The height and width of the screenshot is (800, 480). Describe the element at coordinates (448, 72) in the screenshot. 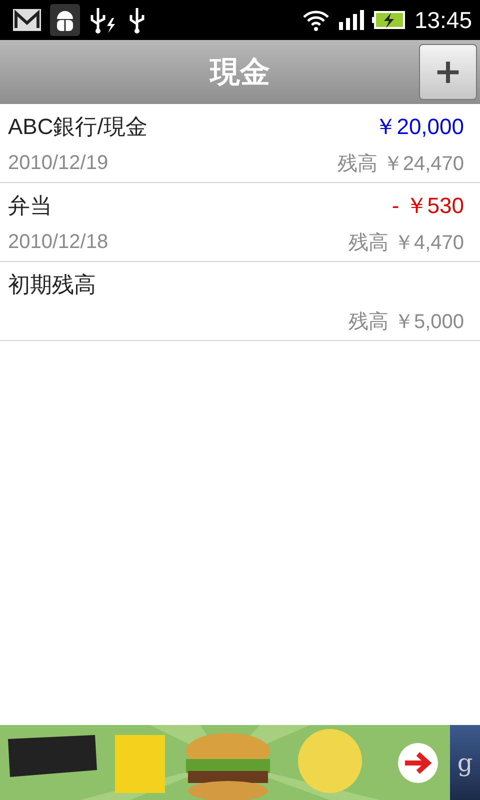

I see `add-button: +` at that location.